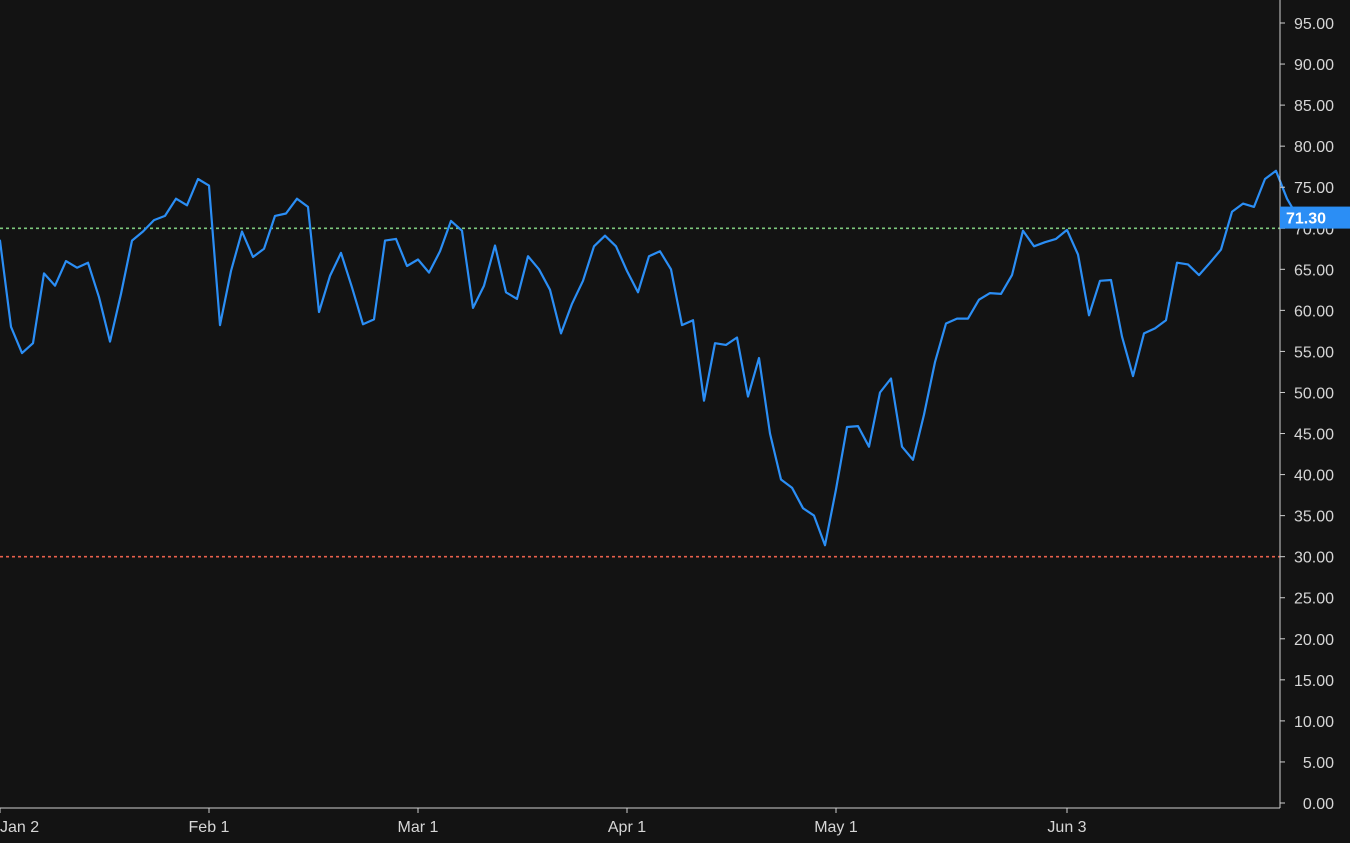 The height and width of the screenshot is (843, 1350). Describe the element at coordinates (1318, 804) in the screenshot. I see `y-tick-label: 0.00` at that location.